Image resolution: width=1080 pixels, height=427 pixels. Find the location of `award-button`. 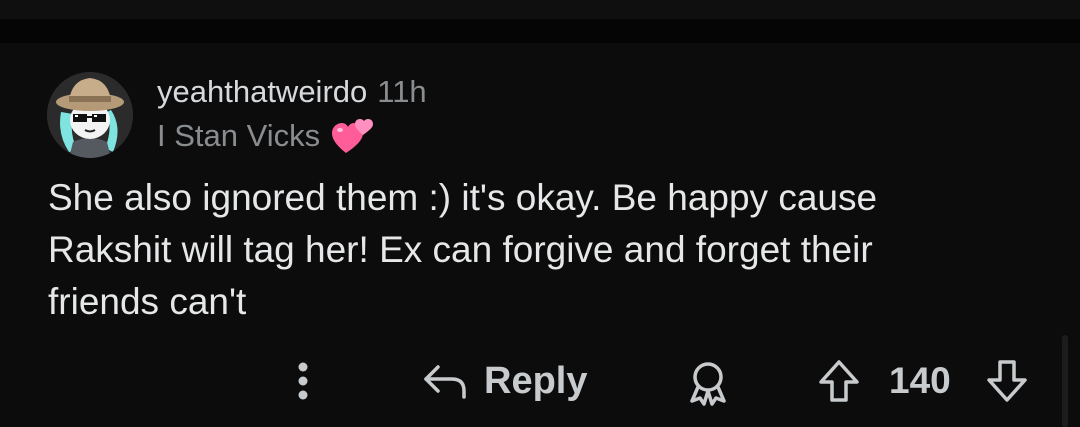

award-button is located at coordinates (708, 382).